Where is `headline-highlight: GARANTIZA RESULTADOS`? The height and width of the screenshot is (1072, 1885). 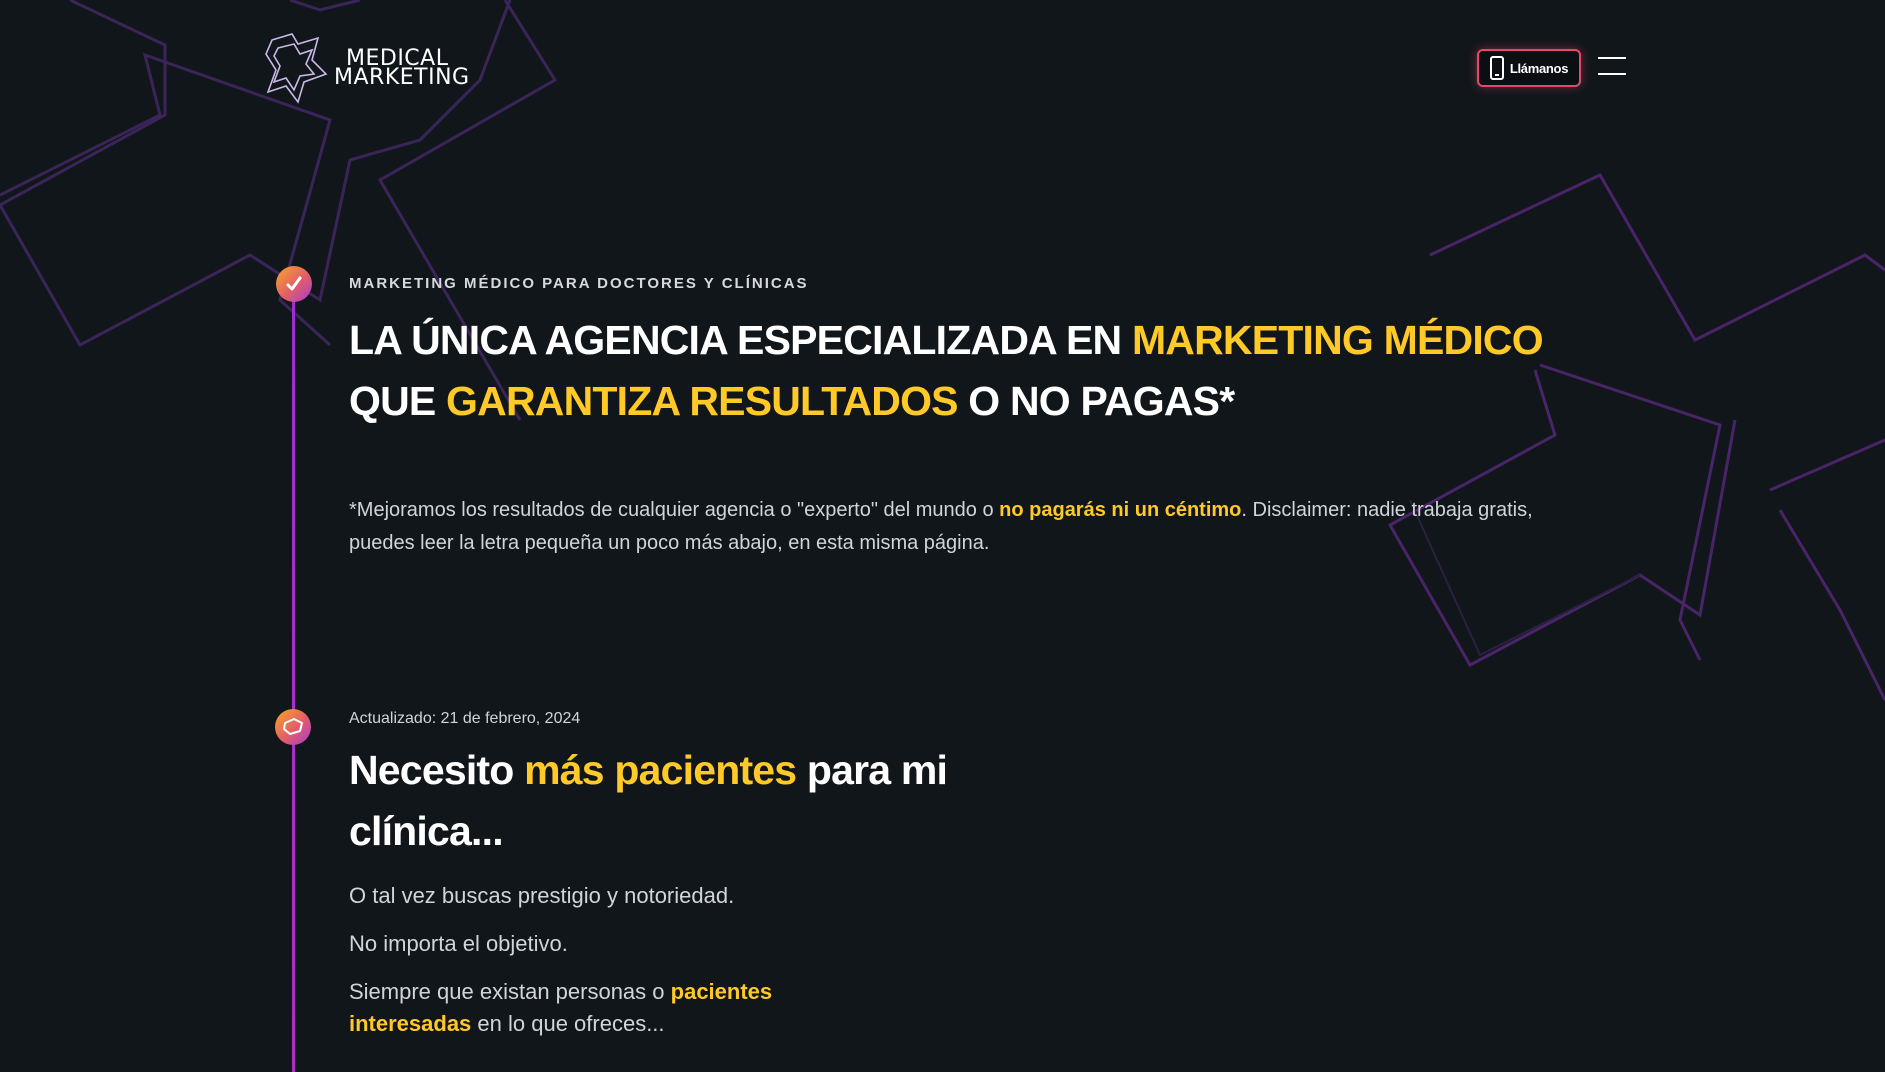 headline-highlight: GARANTIZA RESULTADOS is located at coordinates (702, 401).